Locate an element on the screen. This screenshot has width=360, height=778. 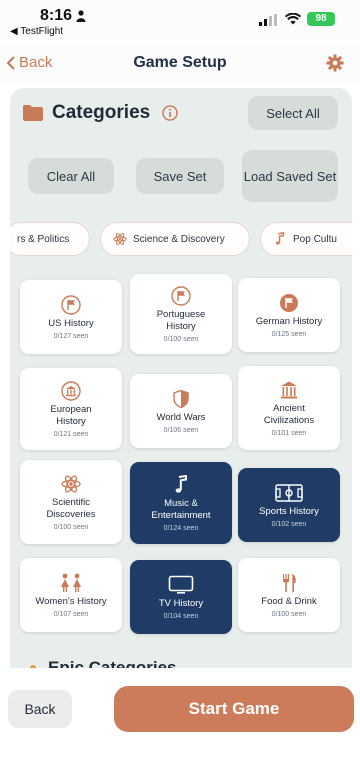
wifi-icon is located at coordinates (293, 19).